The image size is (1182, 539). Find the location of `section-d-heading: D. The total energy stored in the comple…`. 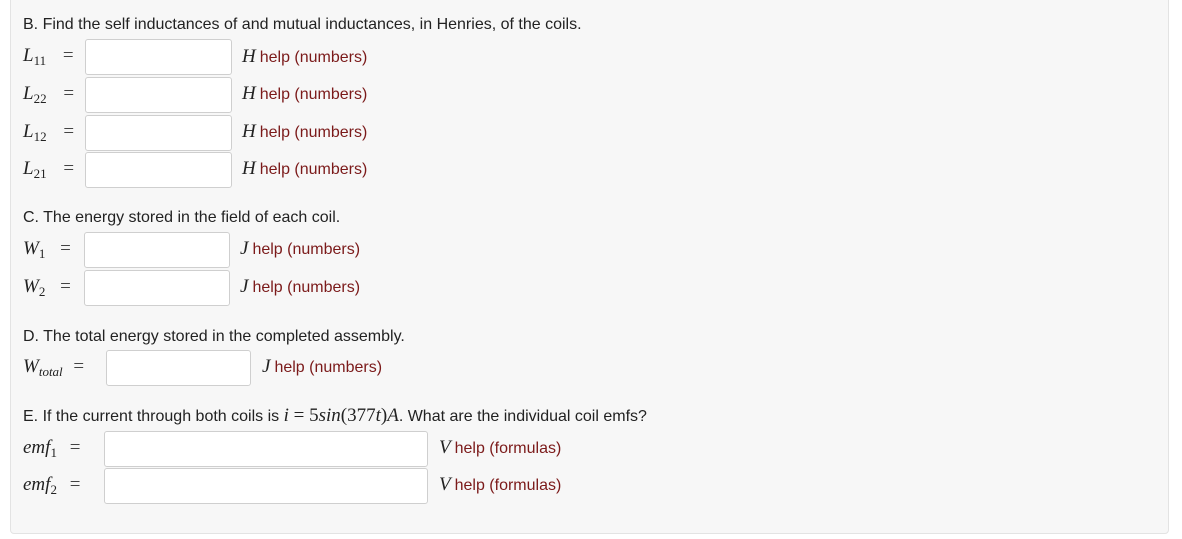

section-d-heading: D. The total energy stored in the comple… is located at coordinates (214, 336).